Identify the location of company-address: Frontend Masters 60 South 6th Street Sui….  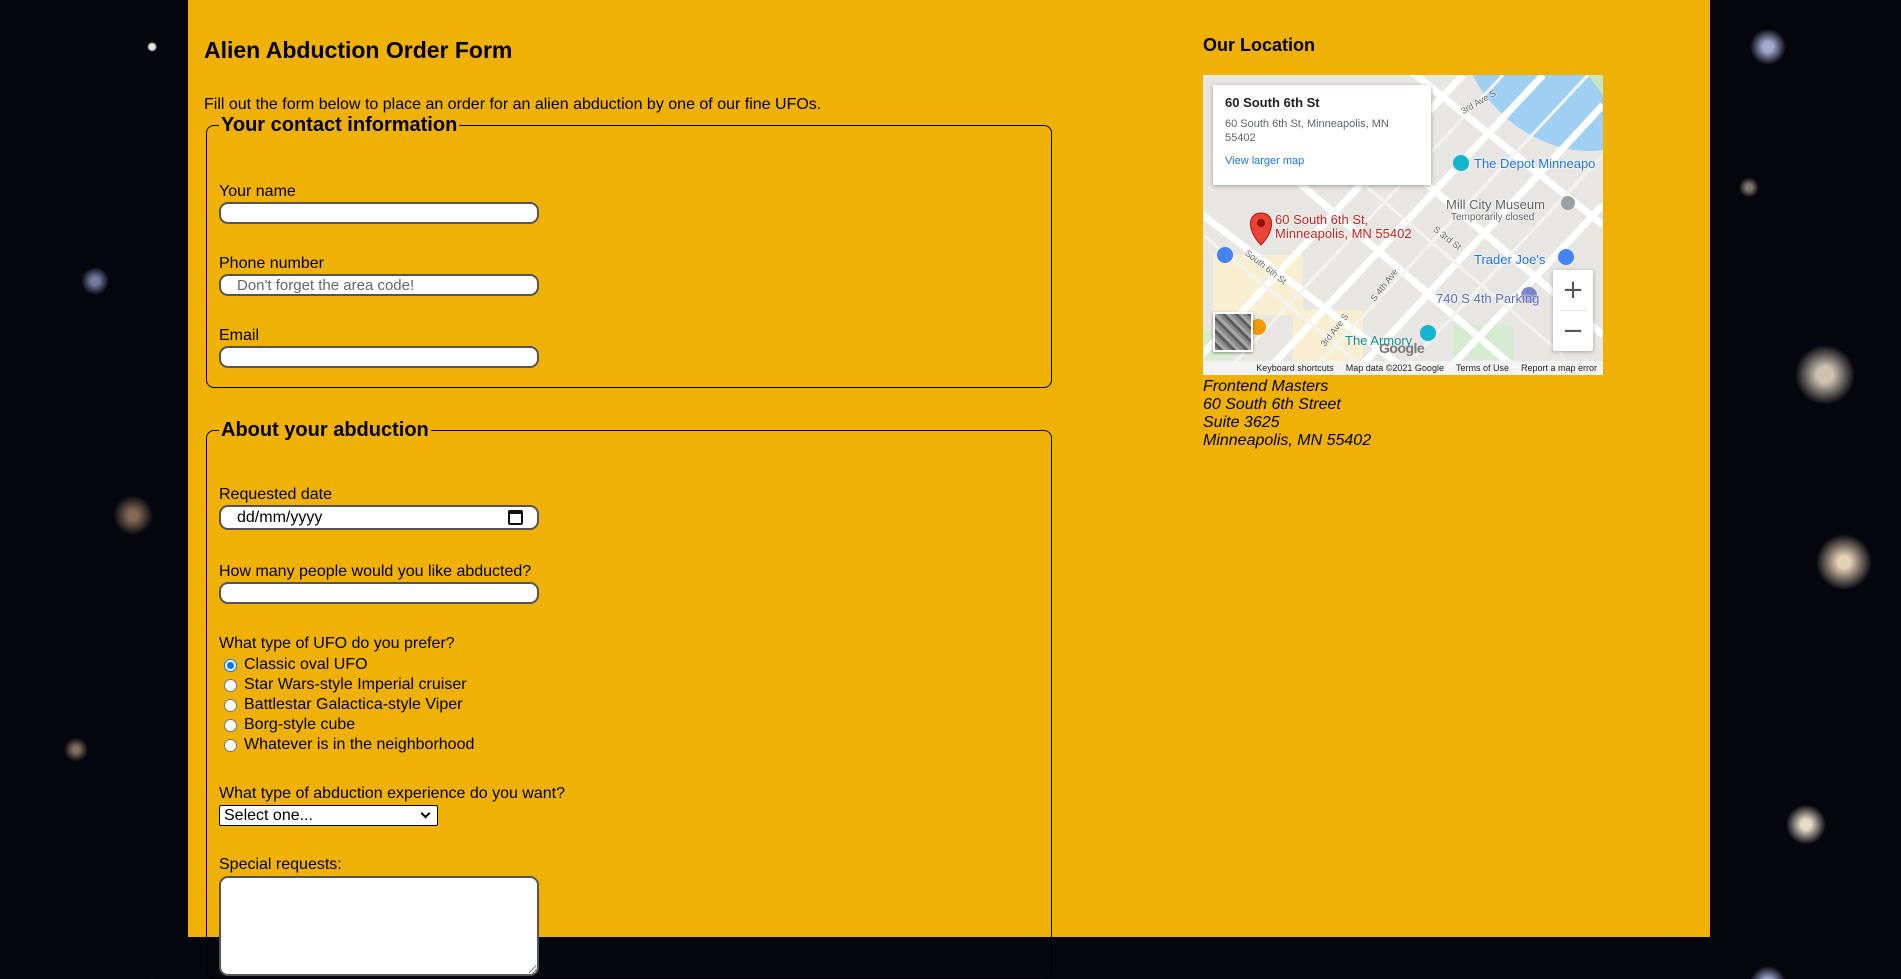
(1287, 414).